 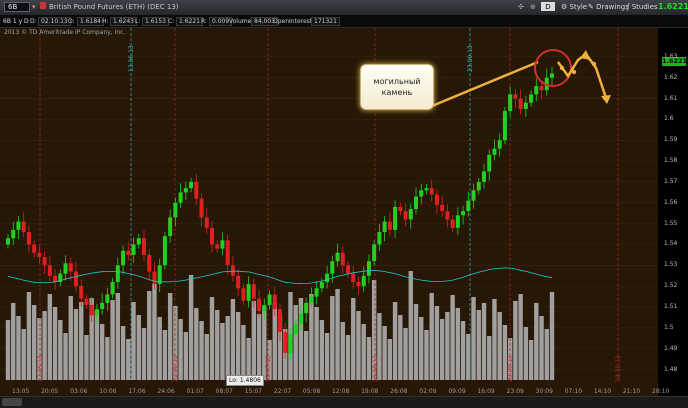 I want to click on time-scrollbar, so click(x=344, y=402).